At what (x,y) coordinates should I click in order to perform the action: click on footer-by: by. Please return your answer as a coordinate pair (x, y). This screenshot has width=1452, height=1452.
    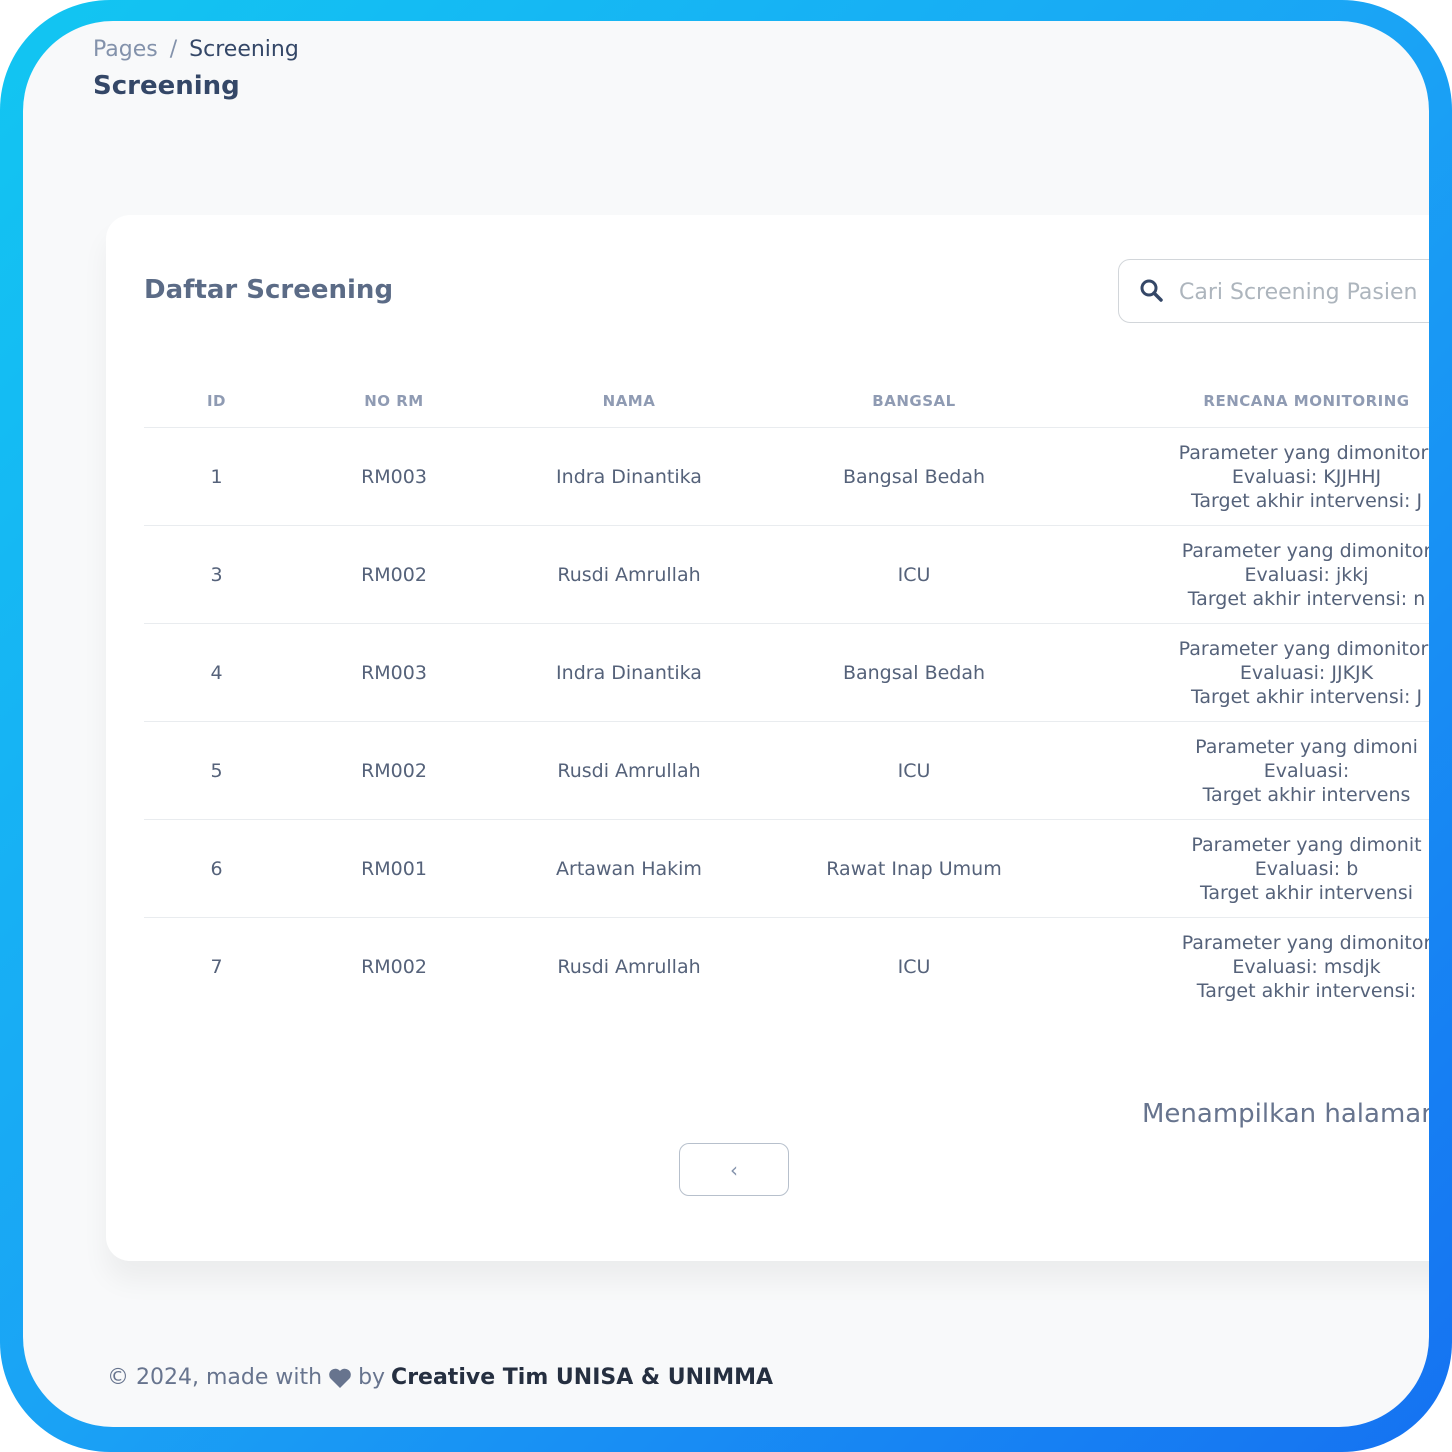
    Looking at the image, I should click on (372, 1377).